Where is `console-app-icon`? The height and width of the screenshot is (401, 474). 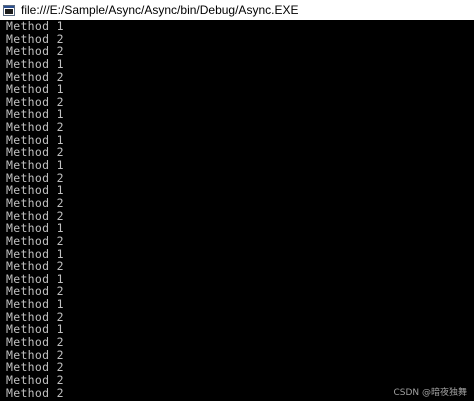
console-app-icon is located at coordinates (9, 10).